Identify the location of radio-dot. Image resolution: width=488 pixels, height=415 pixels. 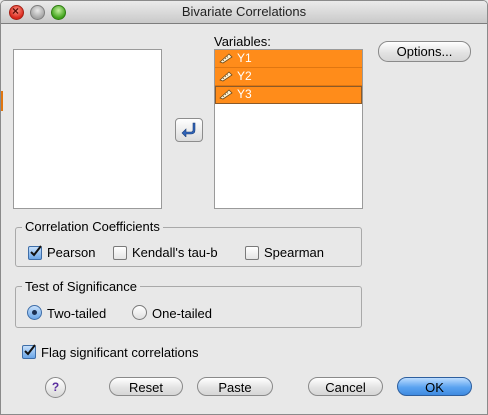
(34, 312).